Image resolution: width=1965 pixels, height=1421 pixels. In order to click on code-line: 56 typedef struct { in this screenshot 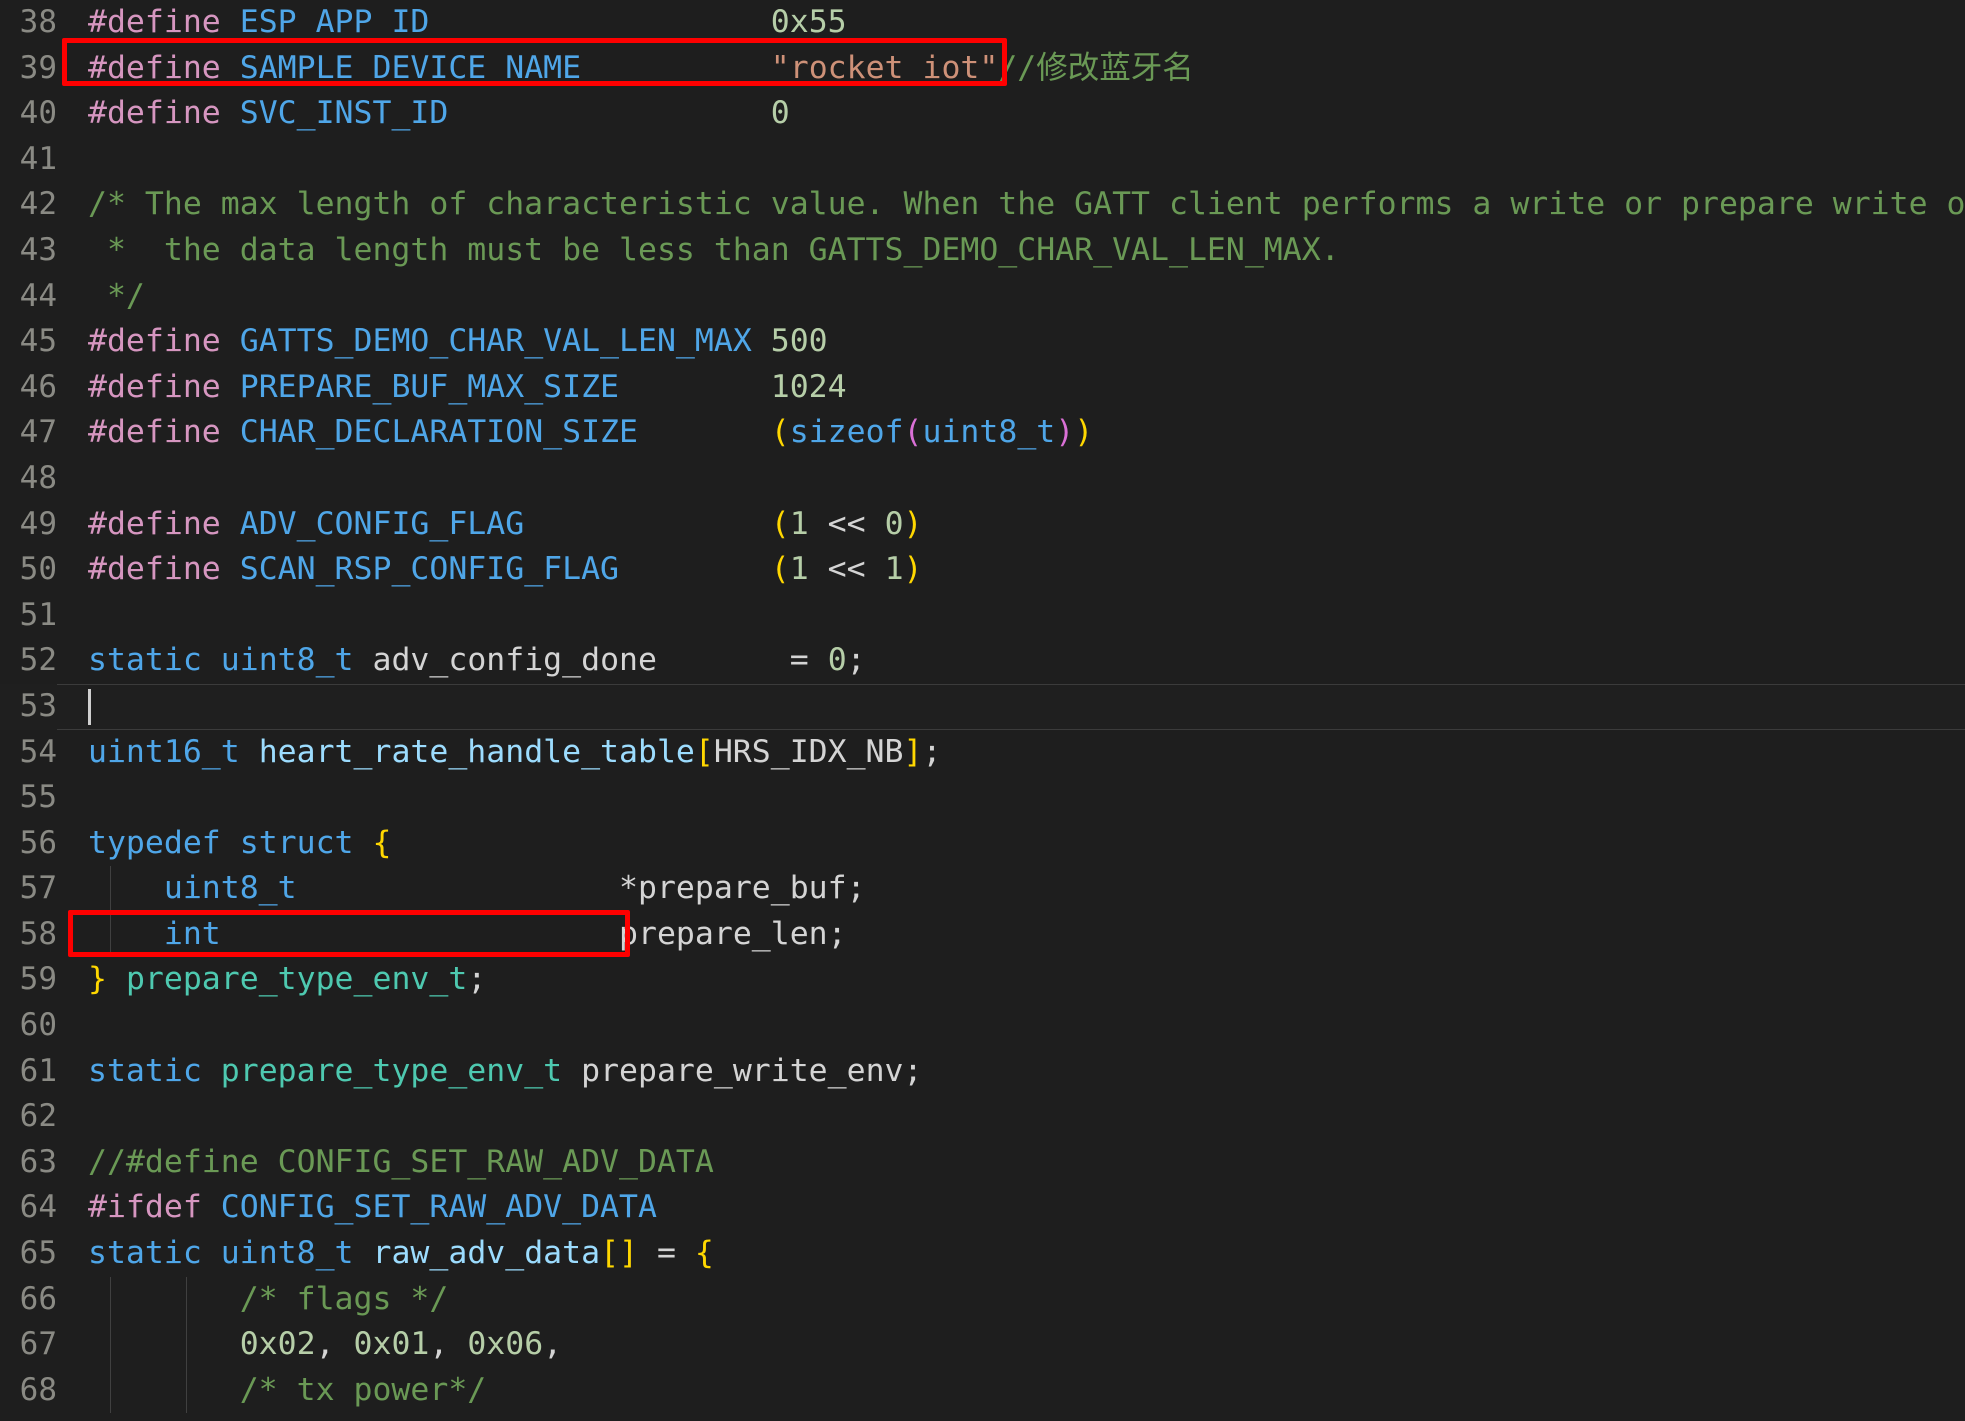, I will do `click(982, 844)`.